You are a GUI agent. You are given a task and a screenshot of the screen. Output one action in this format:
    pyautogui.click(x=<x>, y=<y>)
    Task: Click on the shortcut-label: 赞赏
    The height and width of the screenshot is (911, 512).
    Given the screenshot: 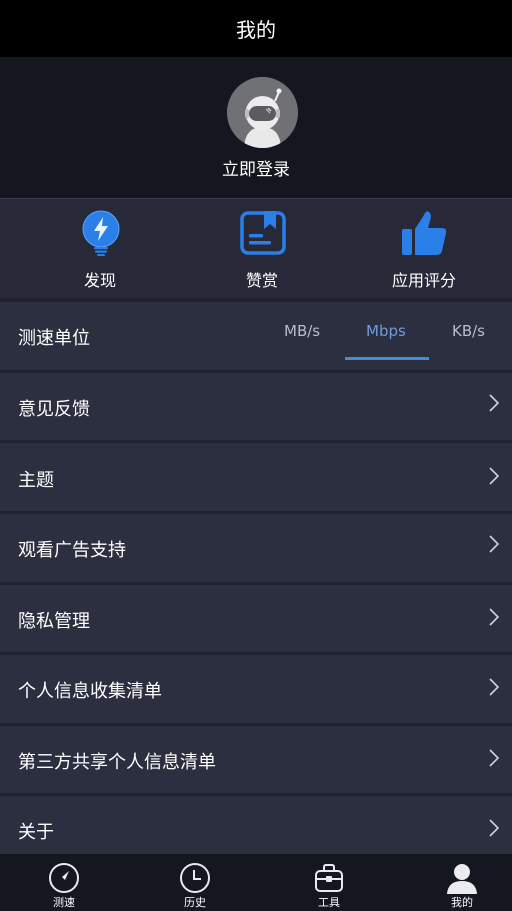 What is the action you would take?
    pyautogui.click(x=261, y=280)
    